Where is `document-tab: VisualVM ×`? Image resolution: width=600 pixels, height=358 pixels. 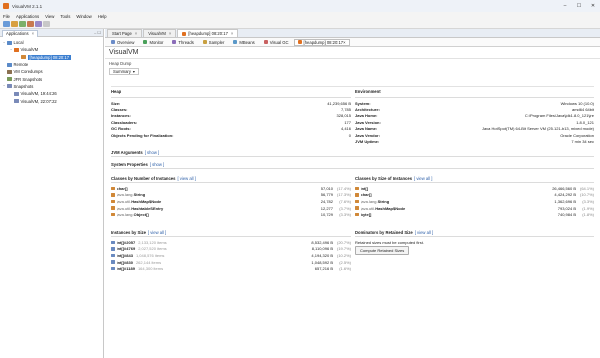
document-tab: VisualVM × is located at coordinates (160, 33).